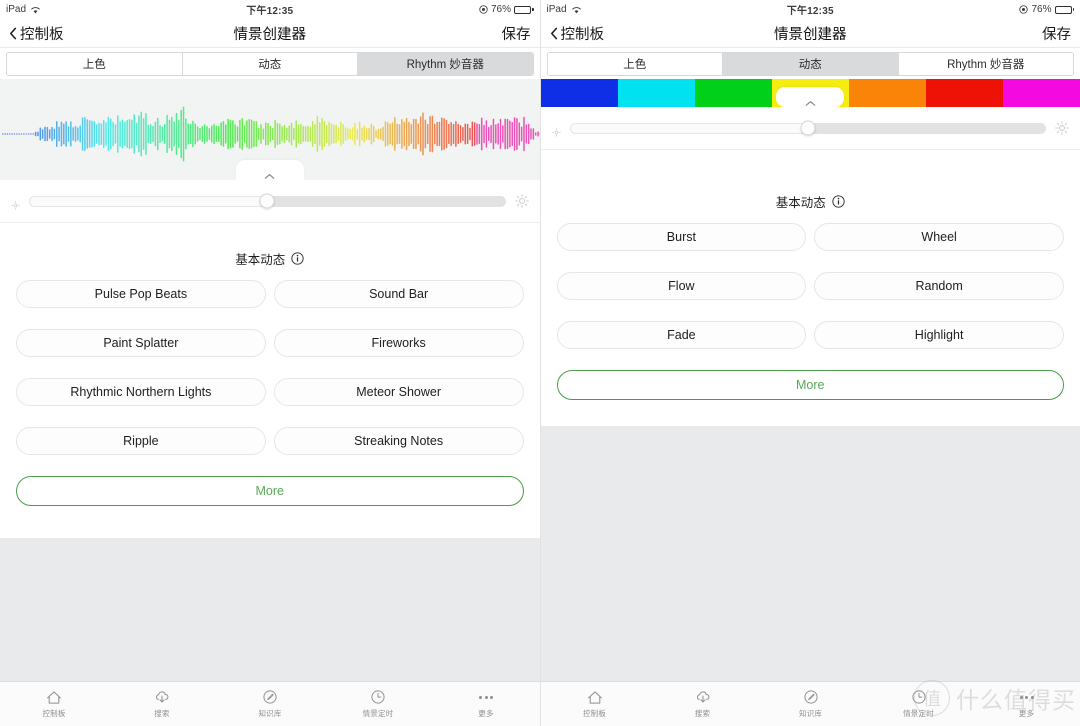  I want to click on segmented-control-wrap-left: 上色 动态 Rhythm 妙音器, so click(270, 63).